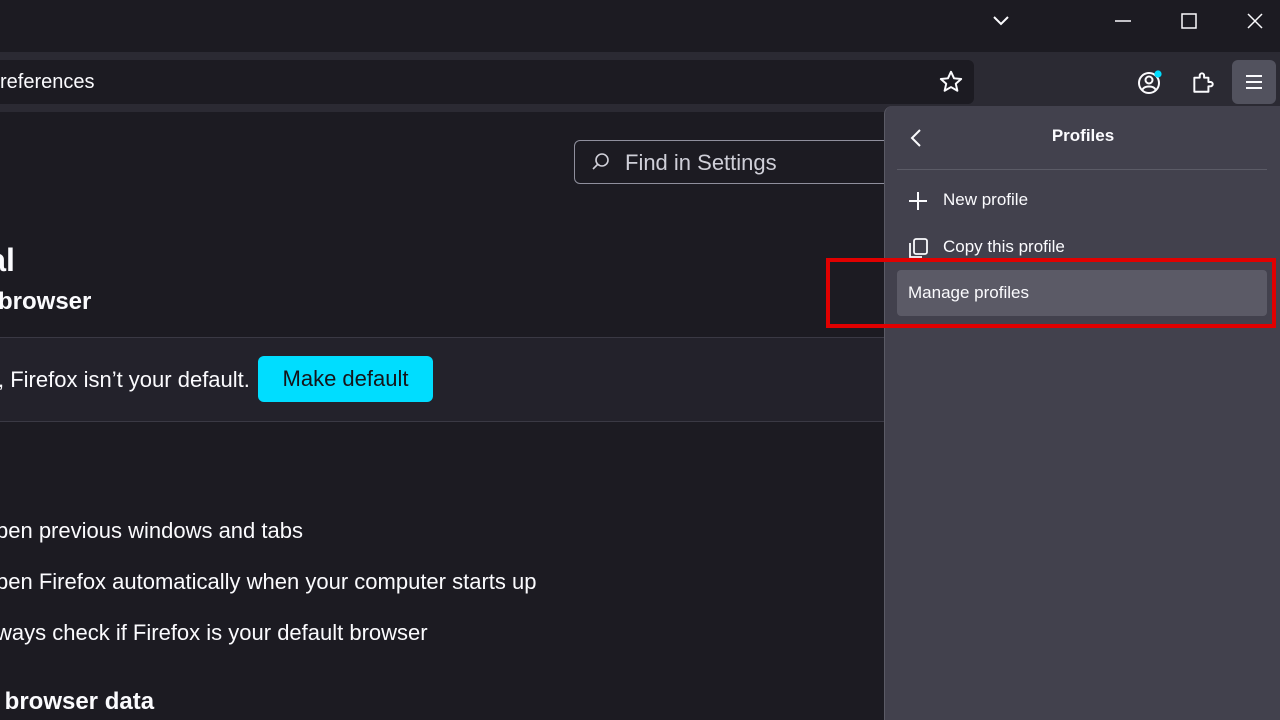 The height and width of the screenshot is (720, 1280). What do you see at coordinates (487, 82) in the screenshot?
I see `url-bar: references` at bounding box center [487, 82].